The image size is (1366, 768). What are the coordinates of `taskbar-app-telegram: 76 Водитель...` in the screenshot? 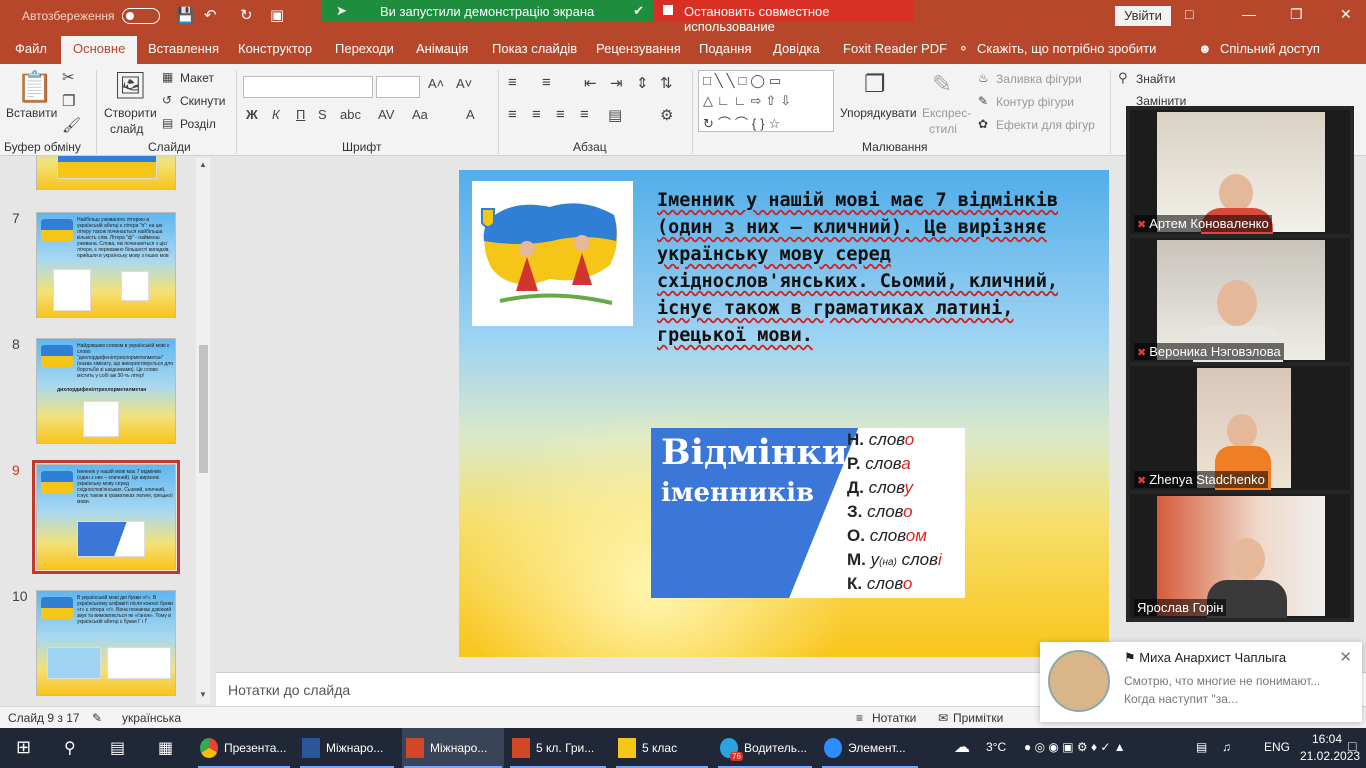 It's located at (765, 748).